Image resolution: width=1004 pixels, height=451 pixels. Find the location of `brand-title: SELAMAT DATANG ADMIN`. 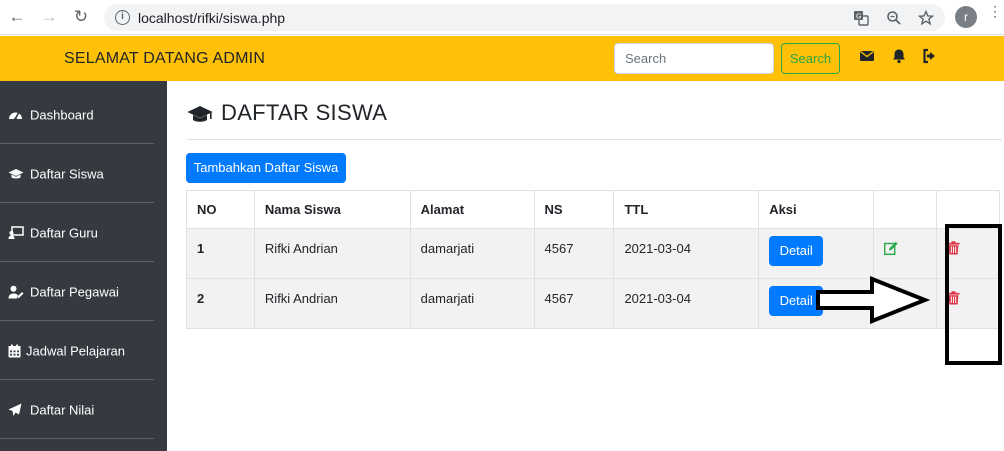

brand-title: SELAMAT DATANG ADMIN is located at coordinates (165, 58).